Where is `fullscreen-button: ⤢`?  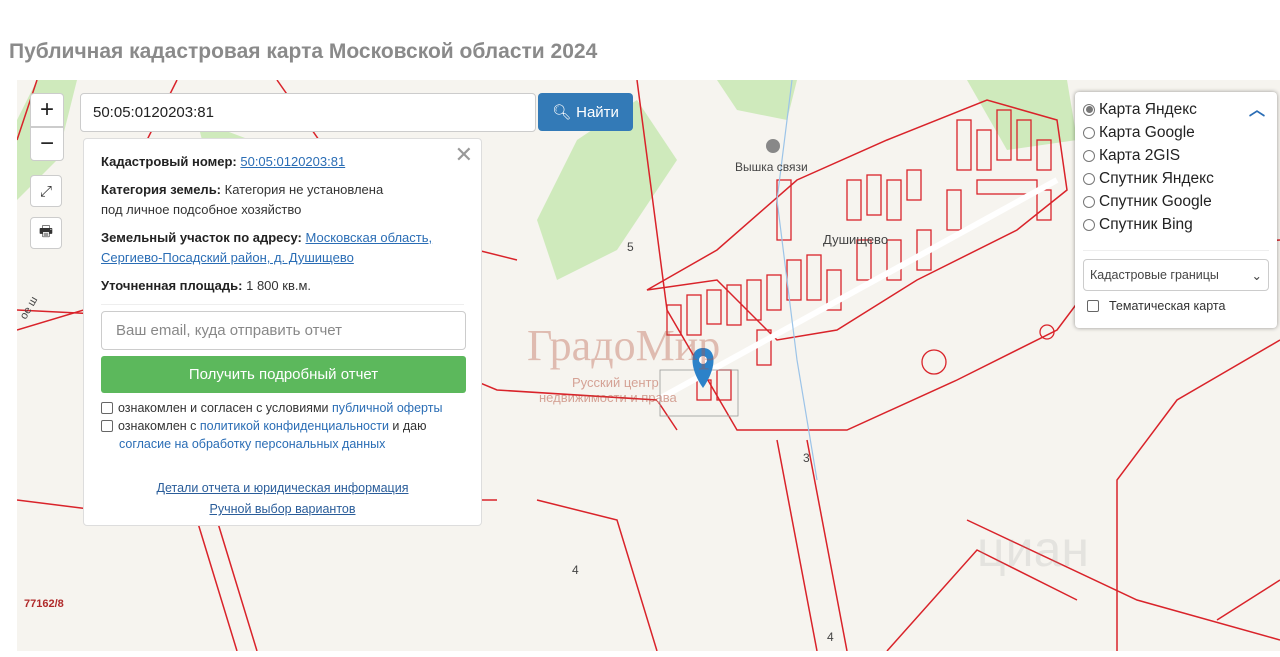
fullscreen-button: ⤢ is located at coordinates (46, 191).